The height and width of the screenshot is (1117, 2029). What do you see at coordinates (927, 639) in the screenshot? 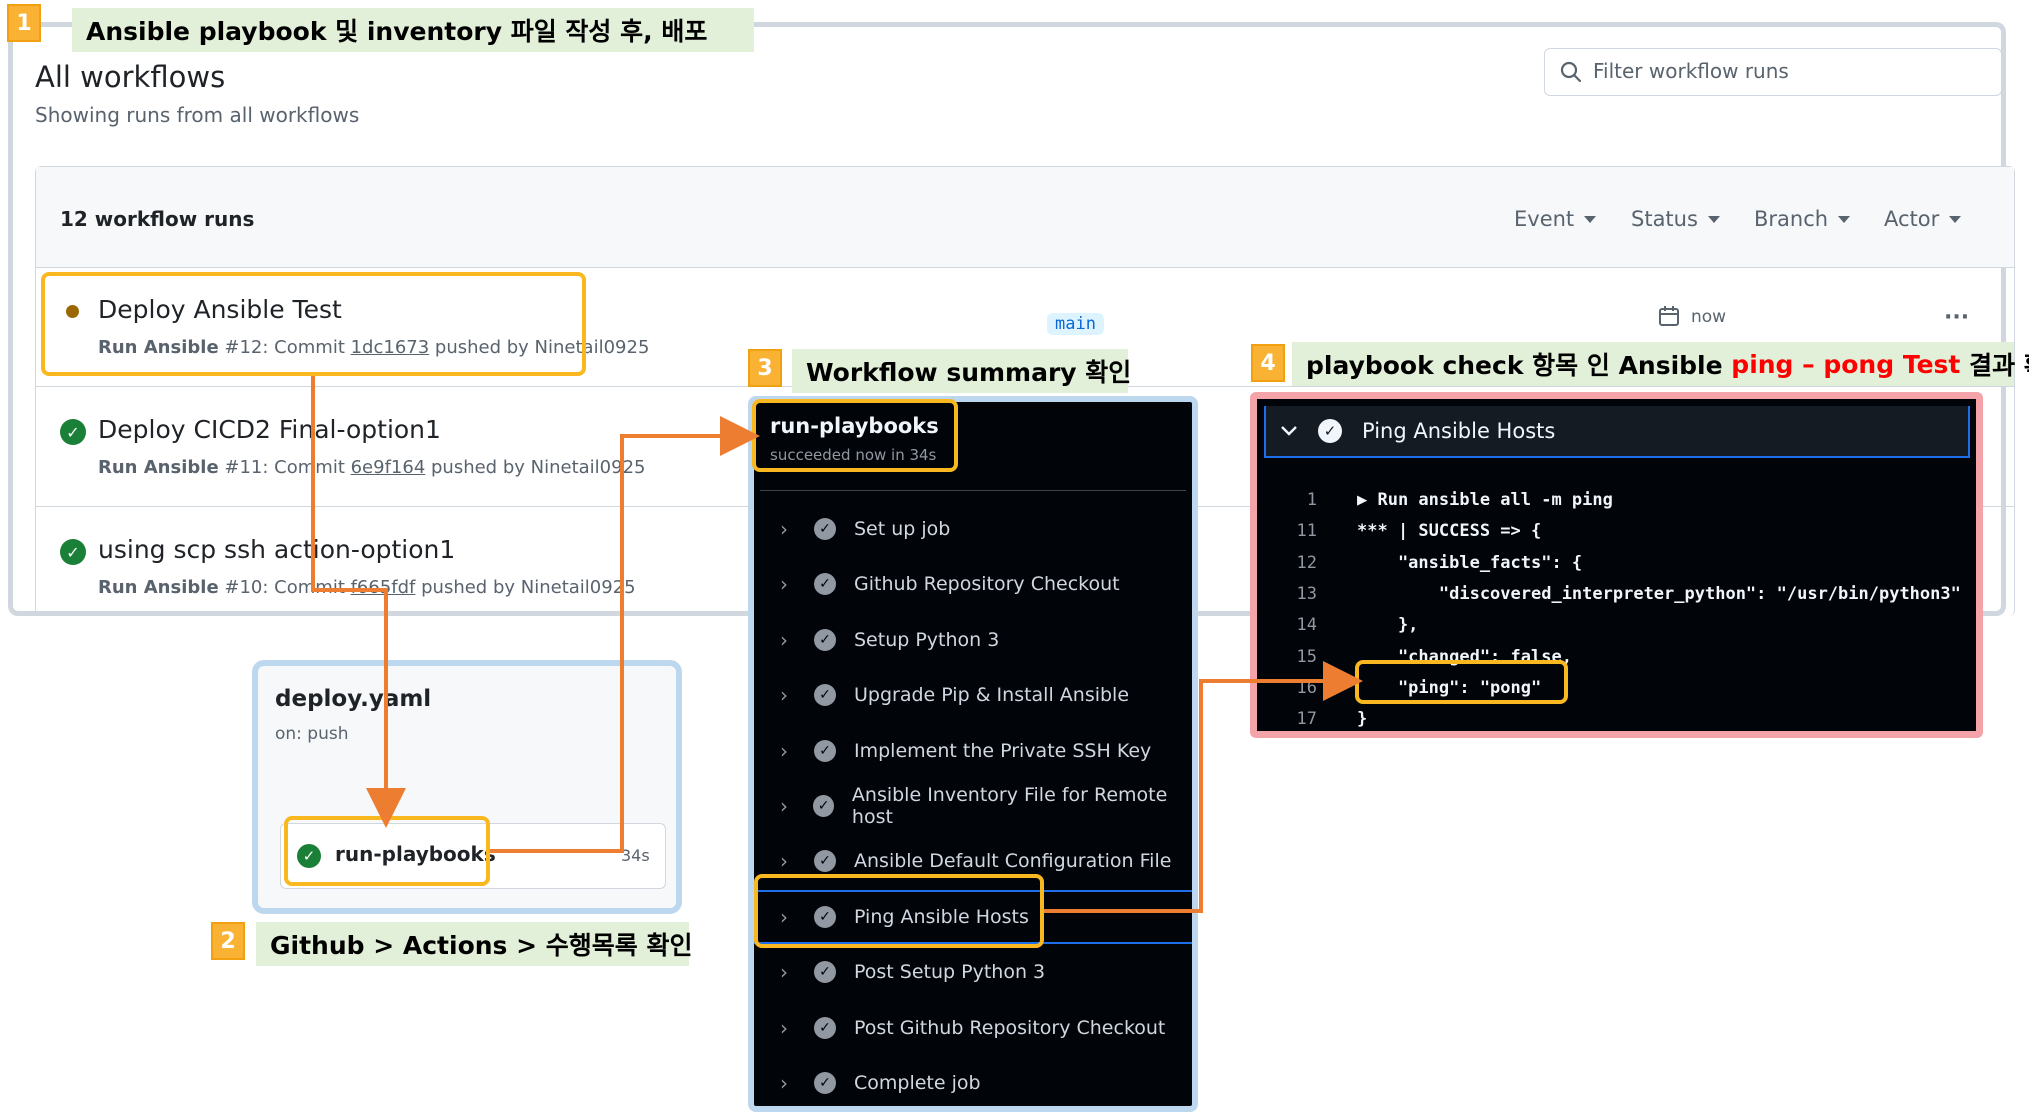
I see `job-step-label: Setup Python 3` at bounding box center [927, 639].